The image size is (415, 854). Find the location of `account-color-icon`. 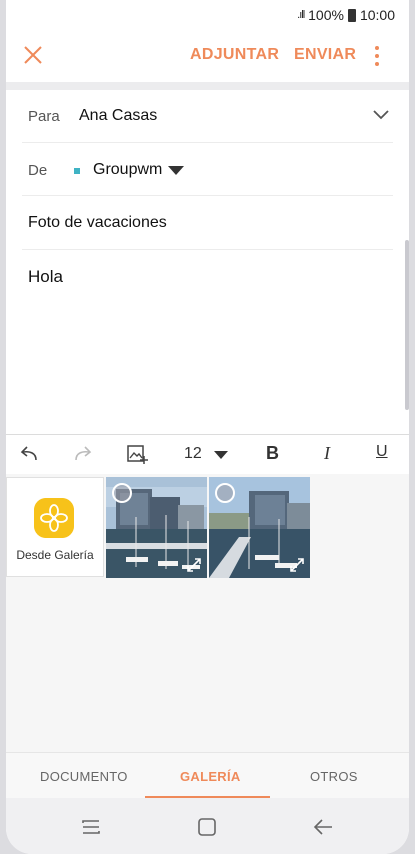

account-color-icon is located at coordinates (77, 171).